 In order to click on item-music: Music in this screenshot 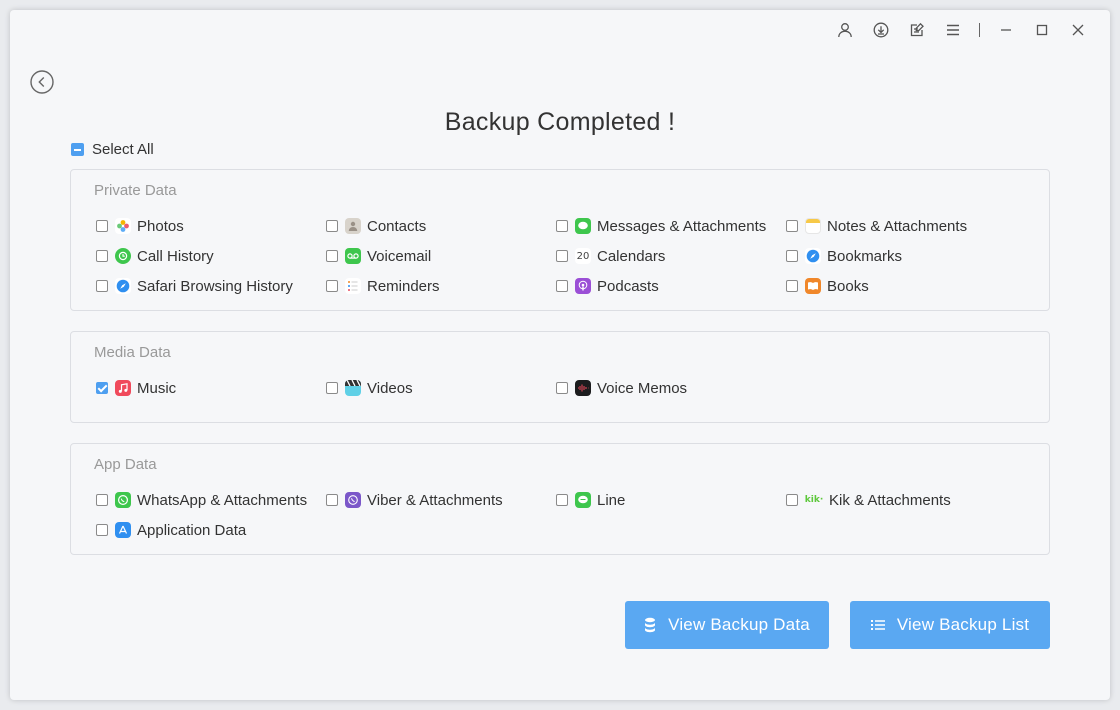, I will do `click(136, 388)`.